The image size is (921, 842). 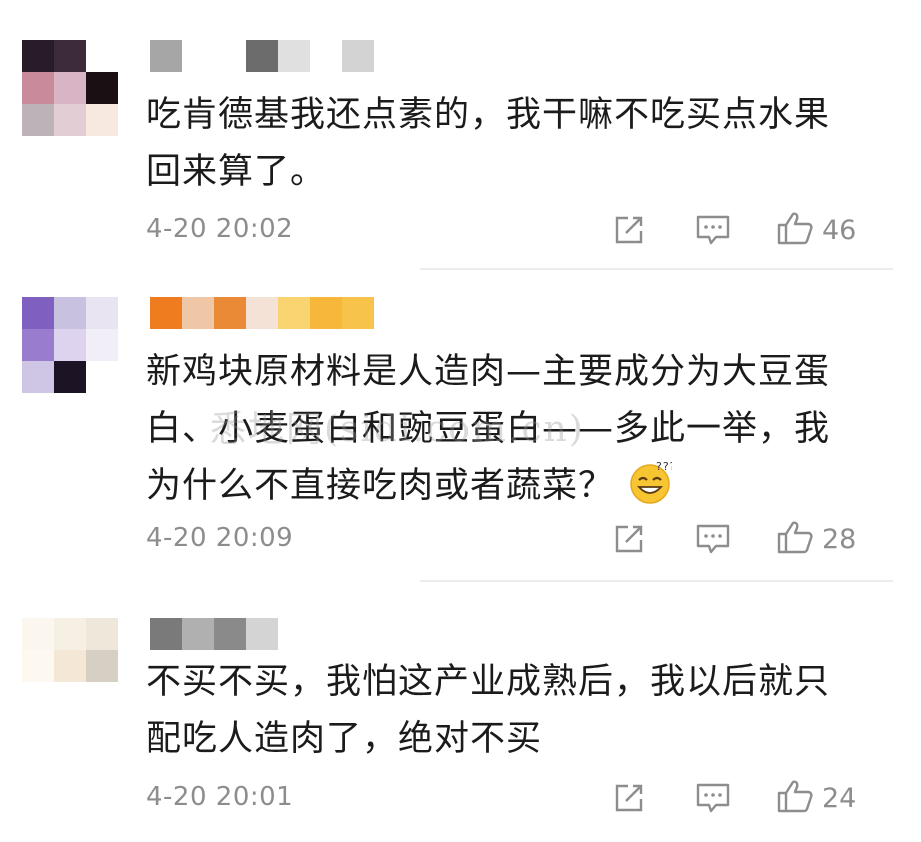 I want to click on like-count: 24, so click(x=839, y=798).